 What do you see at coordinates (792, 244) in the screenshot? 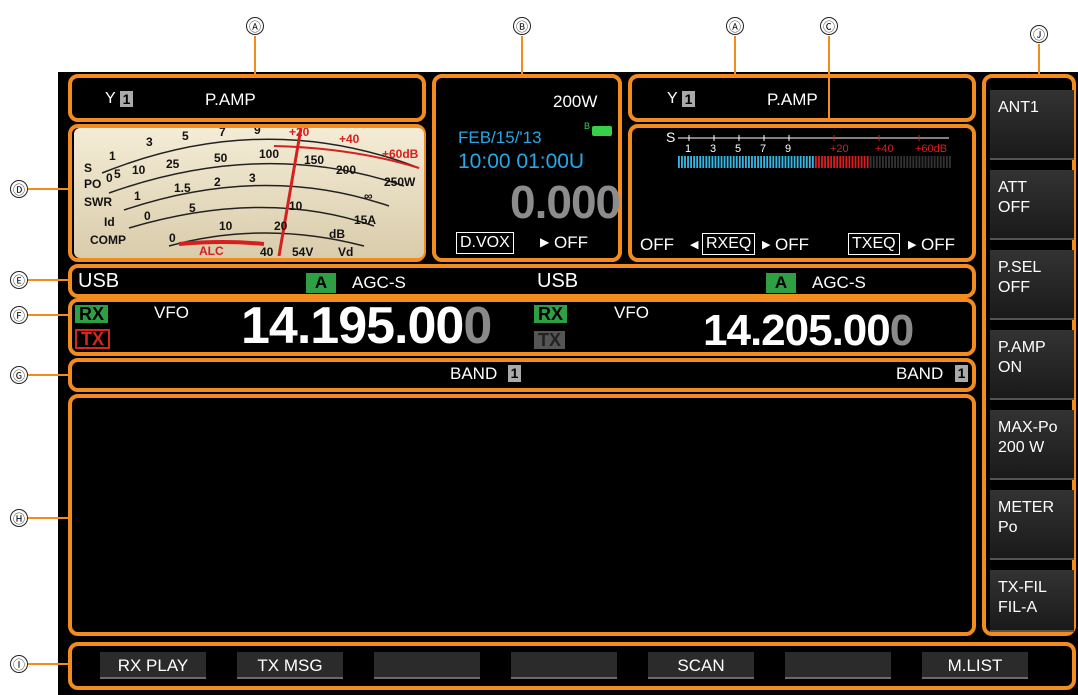
I see `rx-eq-right-state: OFF` at bounding box center [792, 244].